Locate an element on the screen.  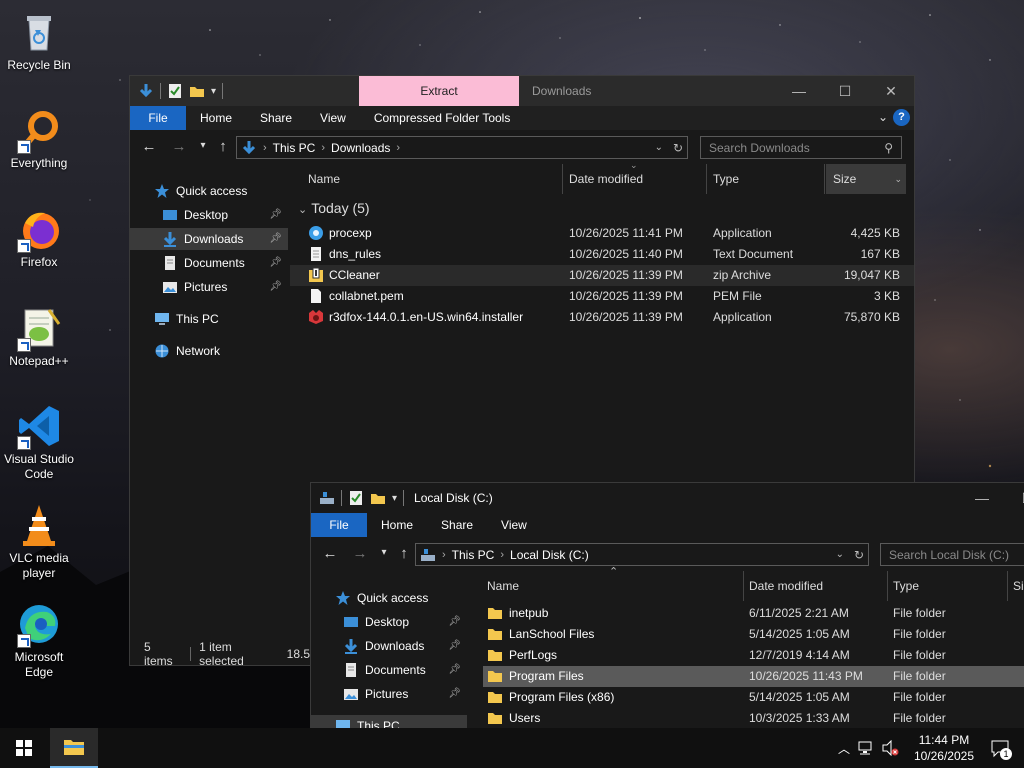
download-arrow-icon is located at coordinates (146, 91).